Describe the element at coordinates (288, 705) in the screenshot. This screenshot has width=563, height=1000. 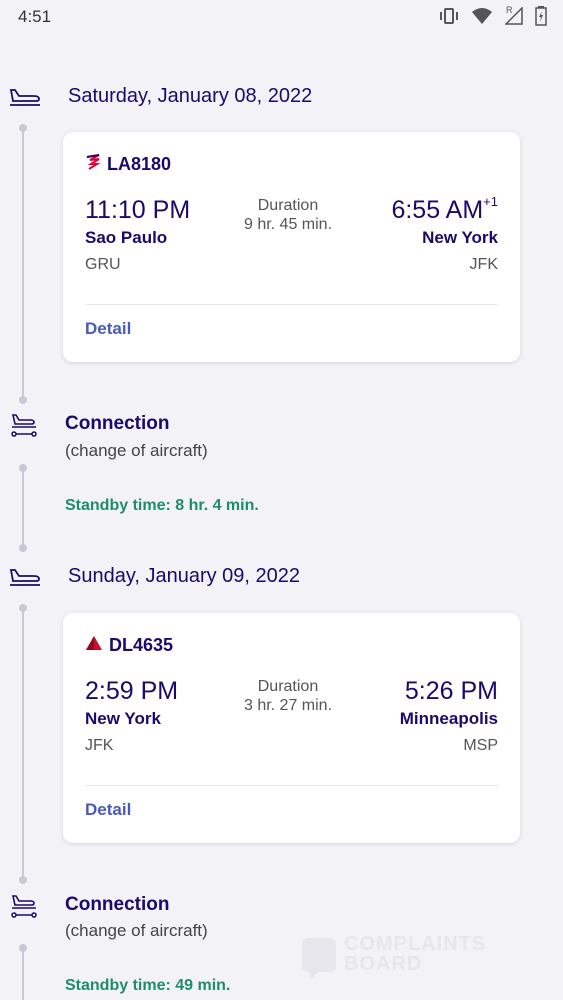
I see `duration-value: 3 hr. 27 min.` at that location.